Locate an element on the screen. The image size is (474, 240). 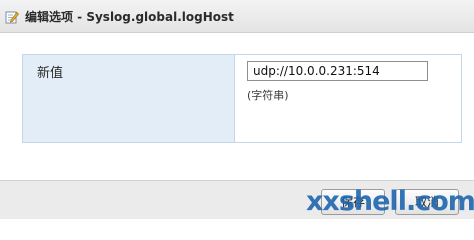
value-type-hint: (字符串) is located at coordinates (268, 95).